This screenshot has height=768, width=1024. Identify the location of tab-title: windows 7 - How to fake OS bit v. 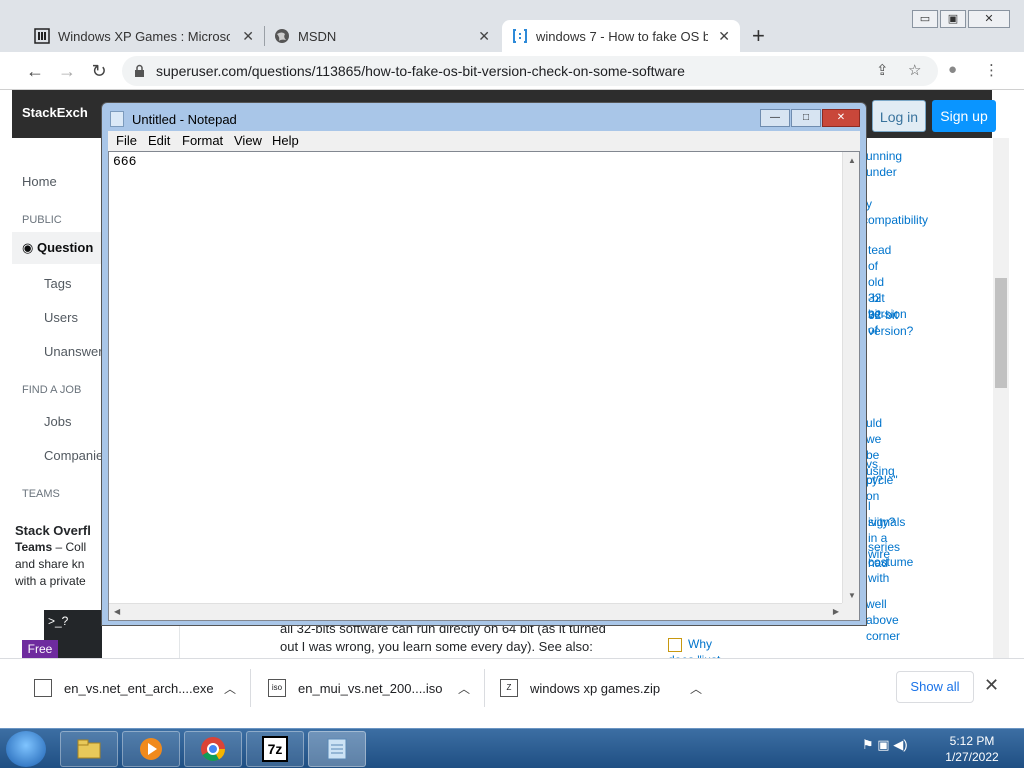
(622, 36).